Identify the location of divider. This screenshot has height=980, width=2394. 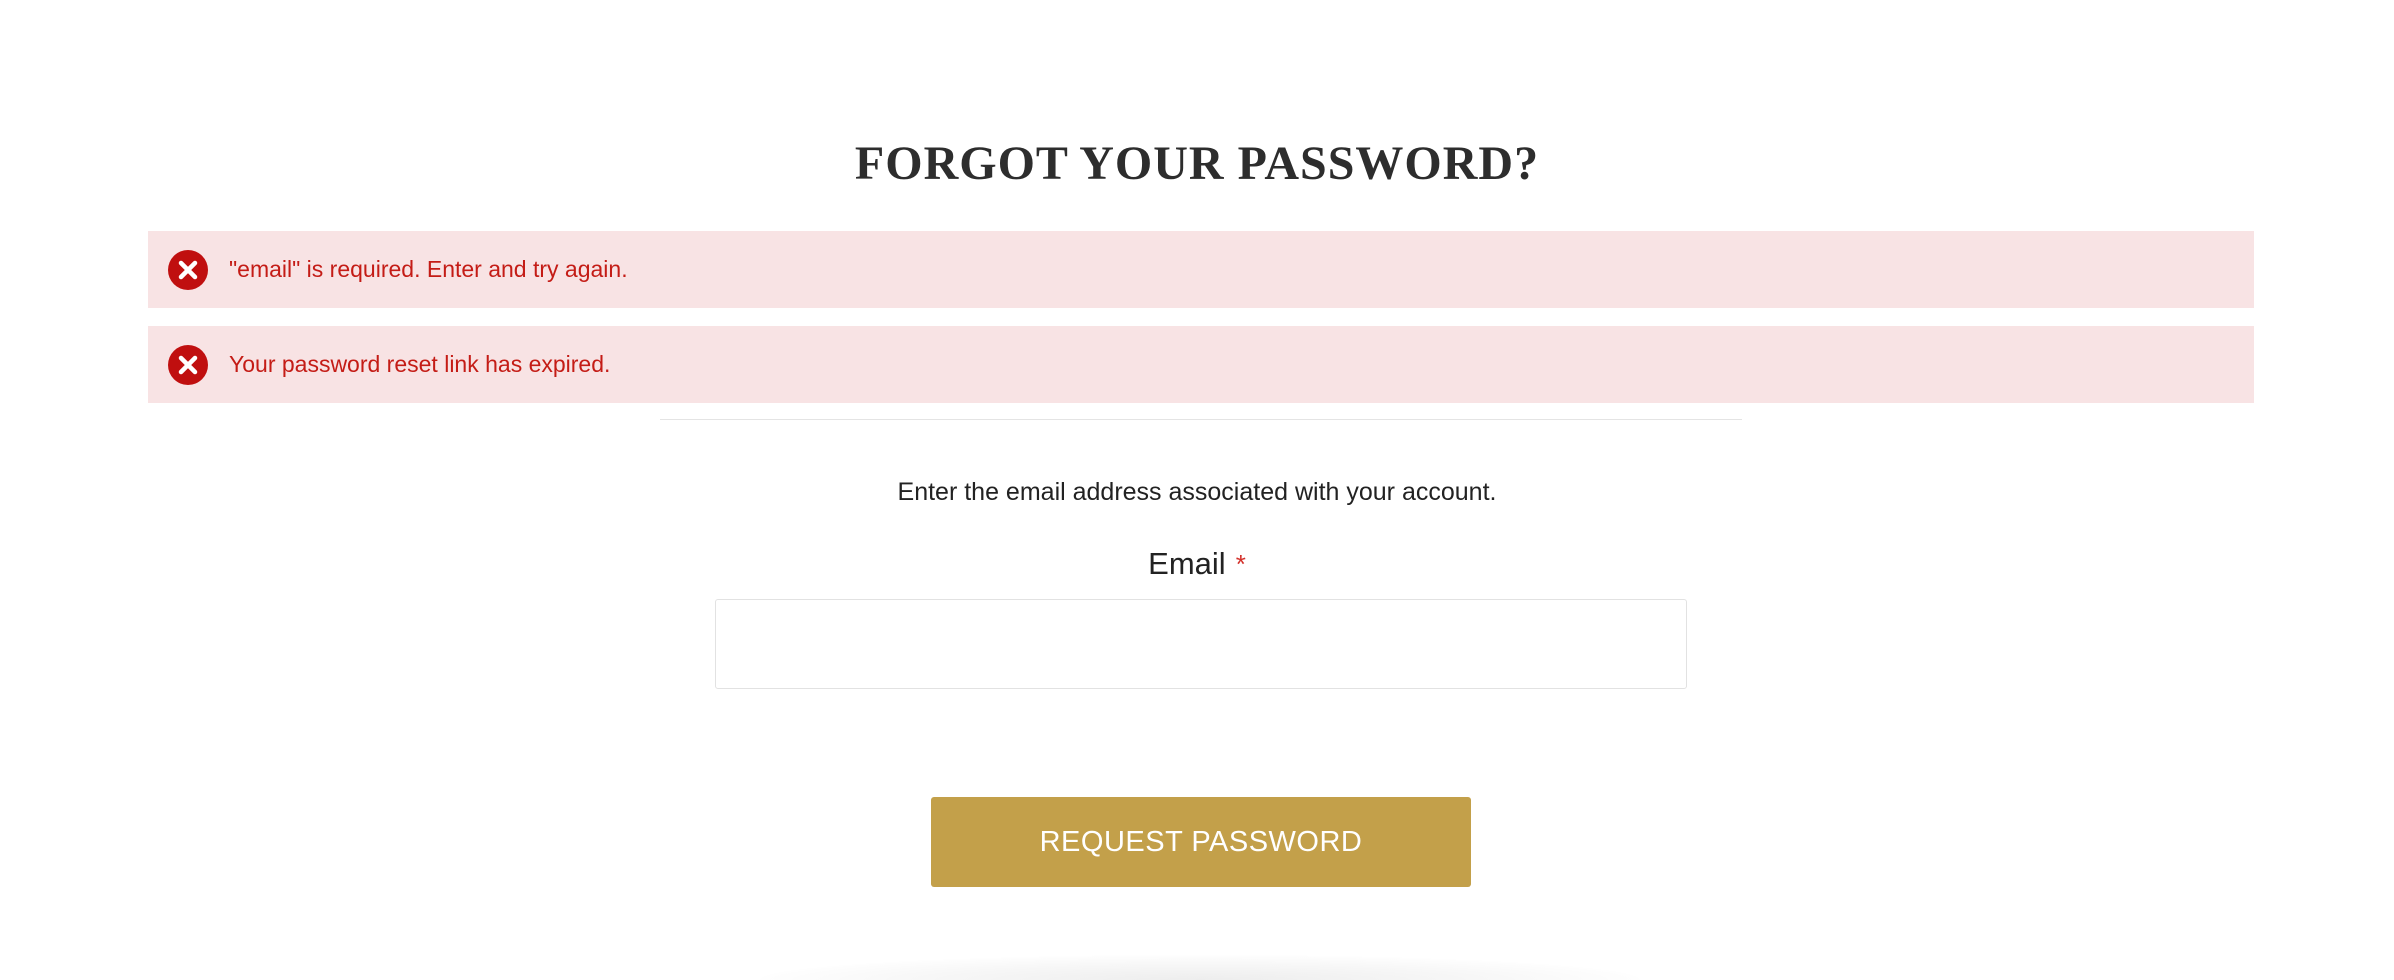
(1201, 419).